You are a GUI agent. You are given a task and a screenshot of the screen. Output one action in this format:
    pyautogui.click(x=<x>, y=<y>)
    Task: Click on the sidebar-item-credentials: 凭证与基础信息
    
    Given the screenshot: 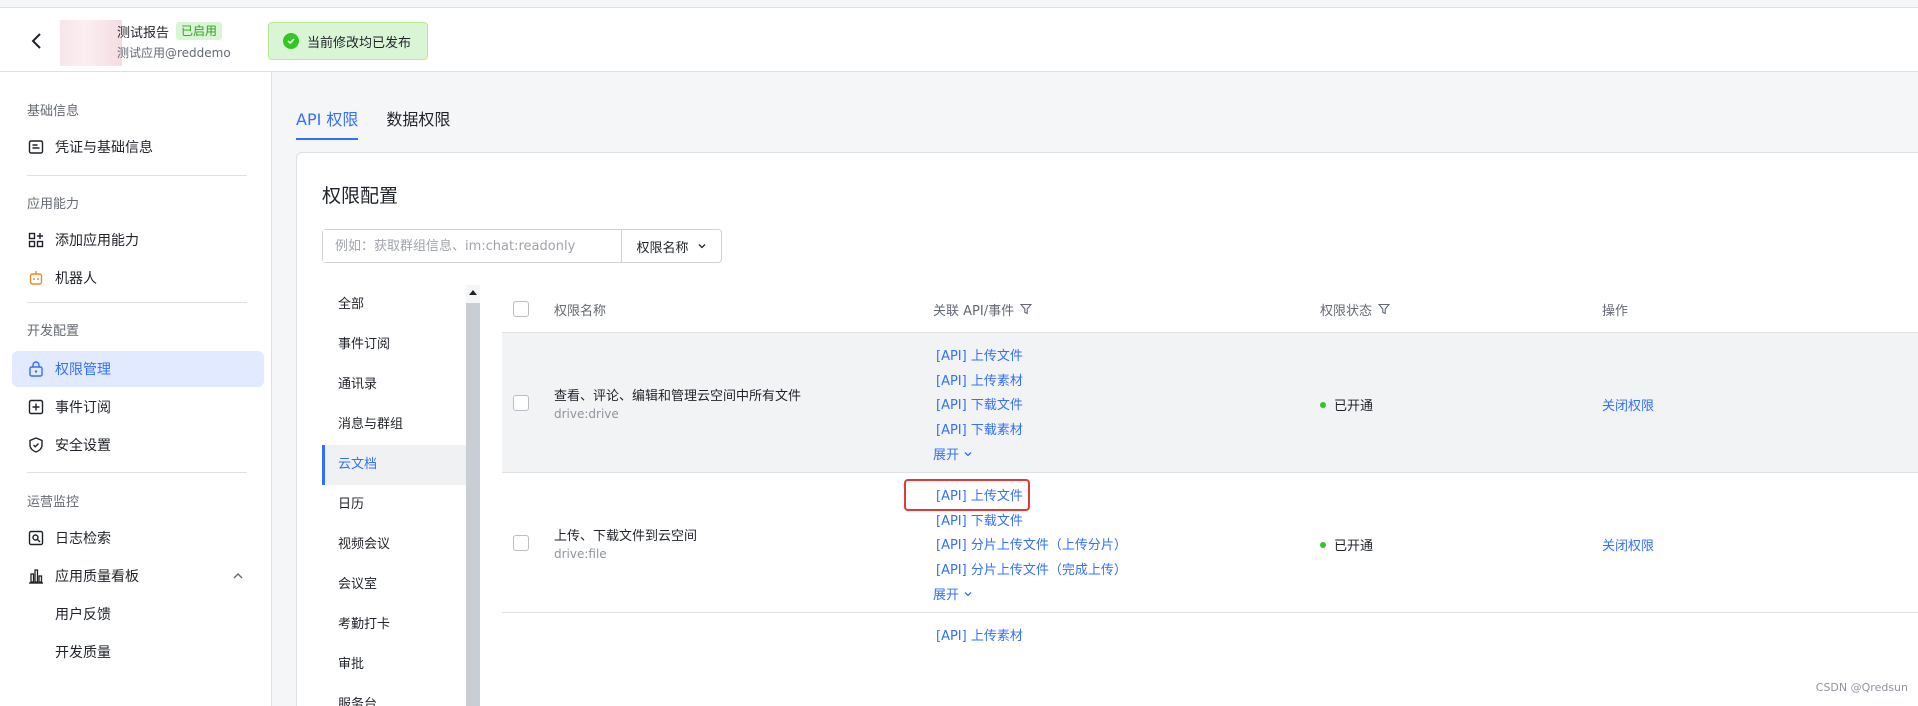 What is the action you would take?
    pyautogui.click(x=138, y=147)
    